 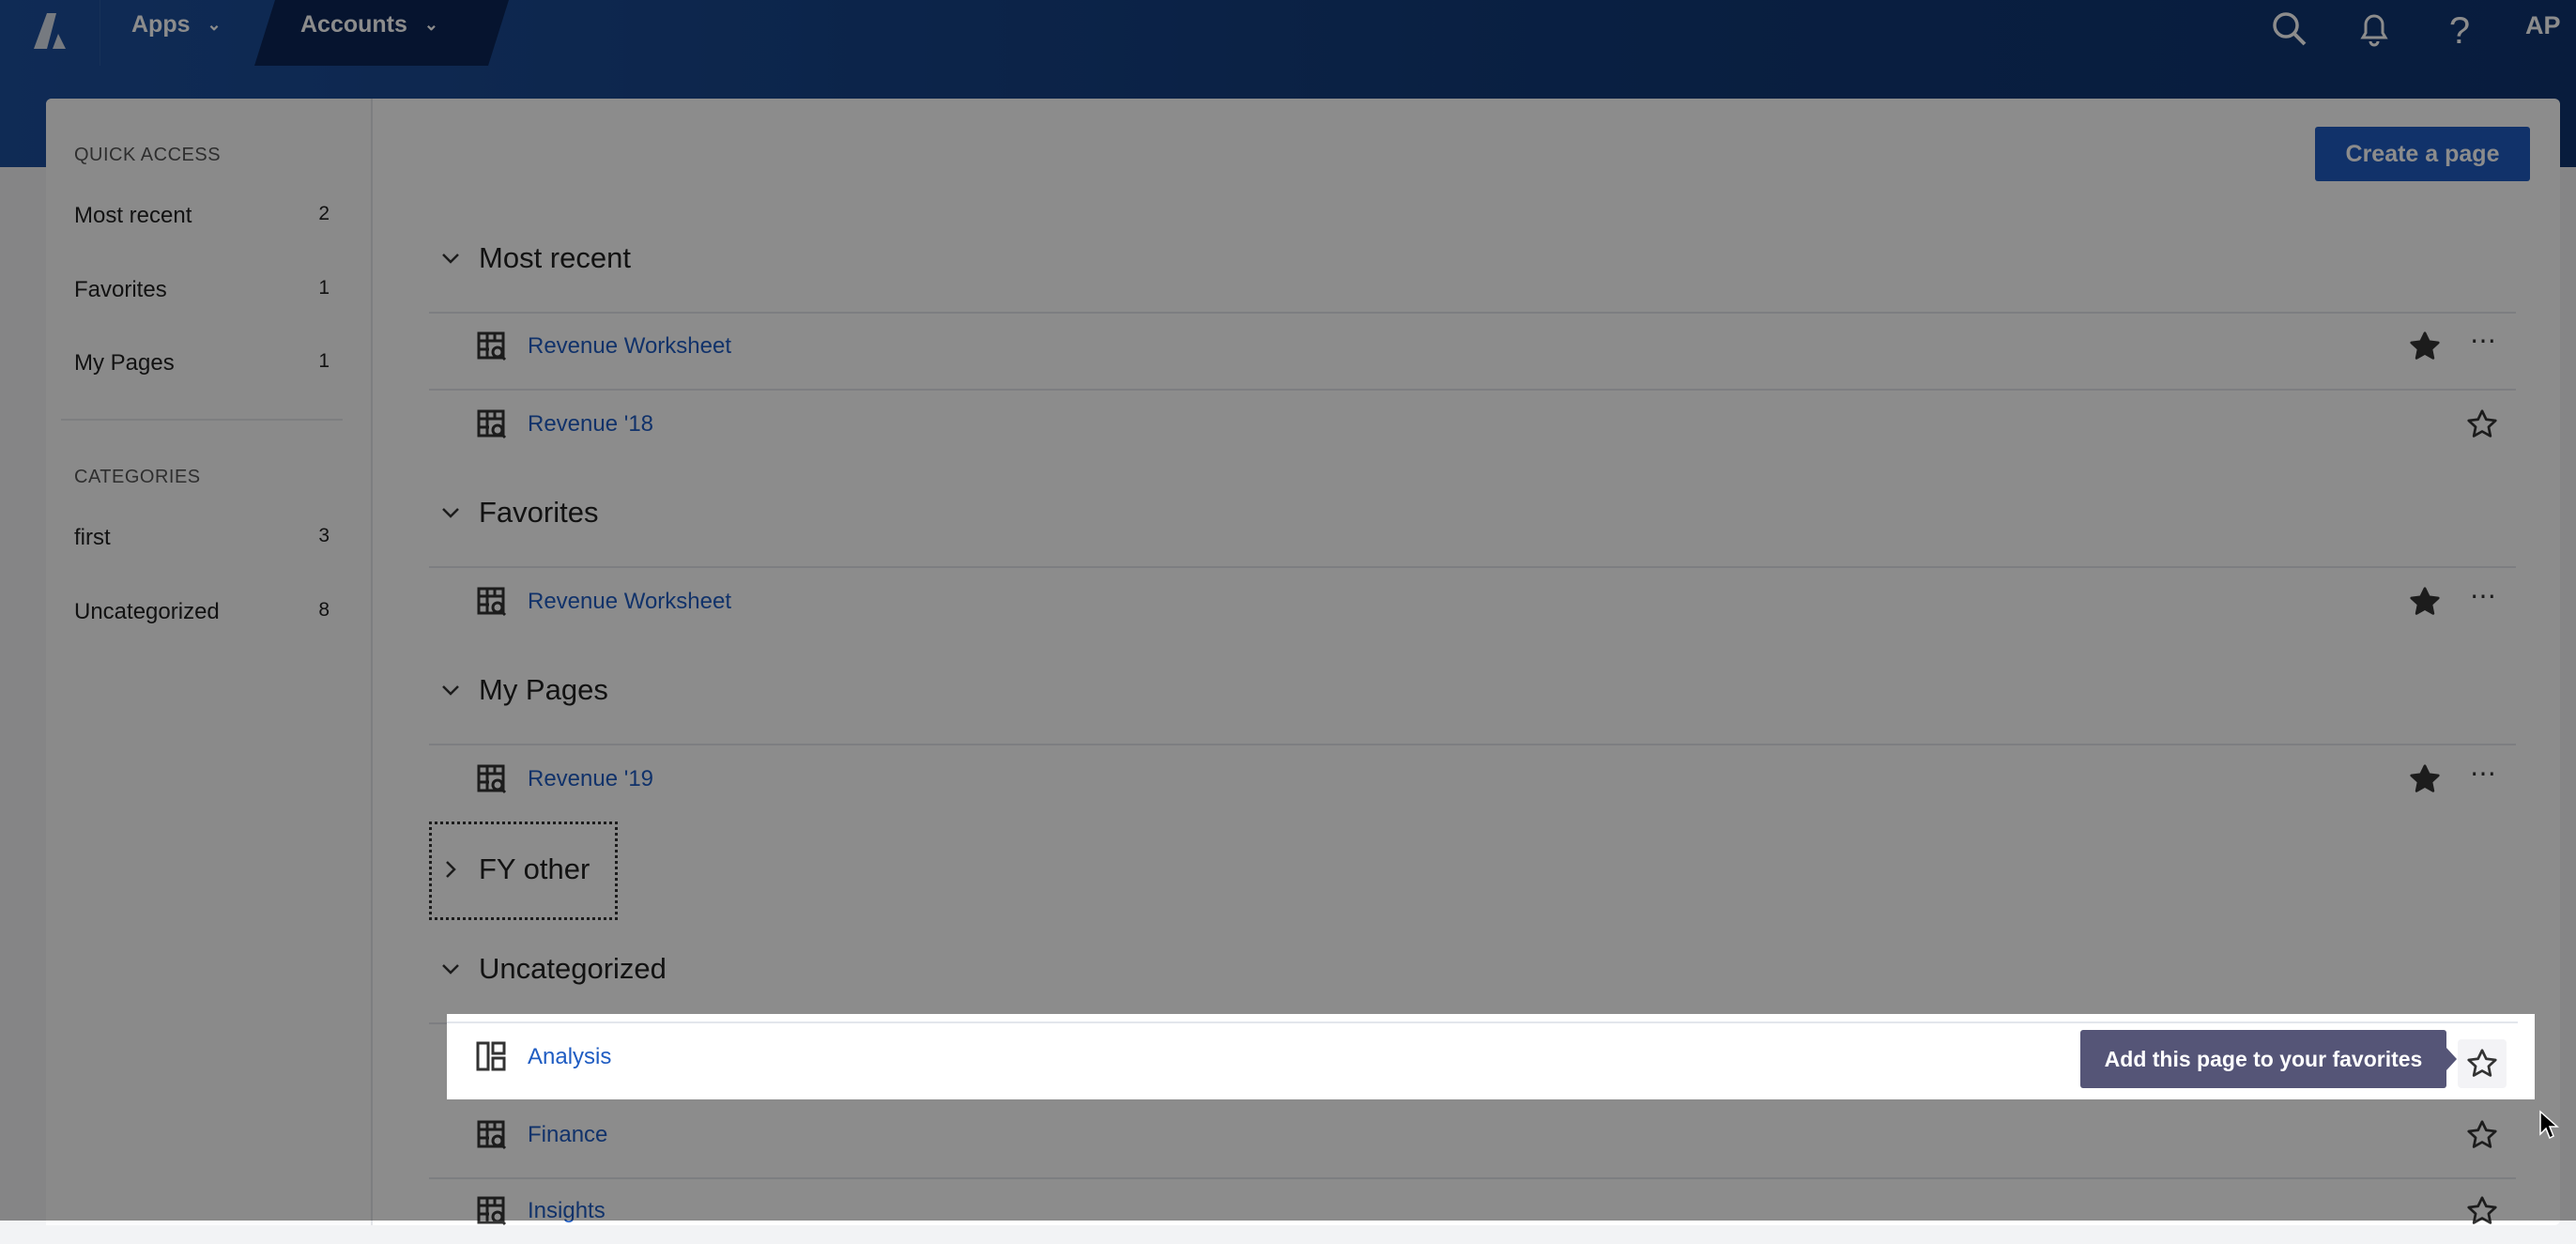 What do you see at coordinates (491, 1056) in the screenshot?
I see `dashboard-icon` at bounding box center [491, 1056].